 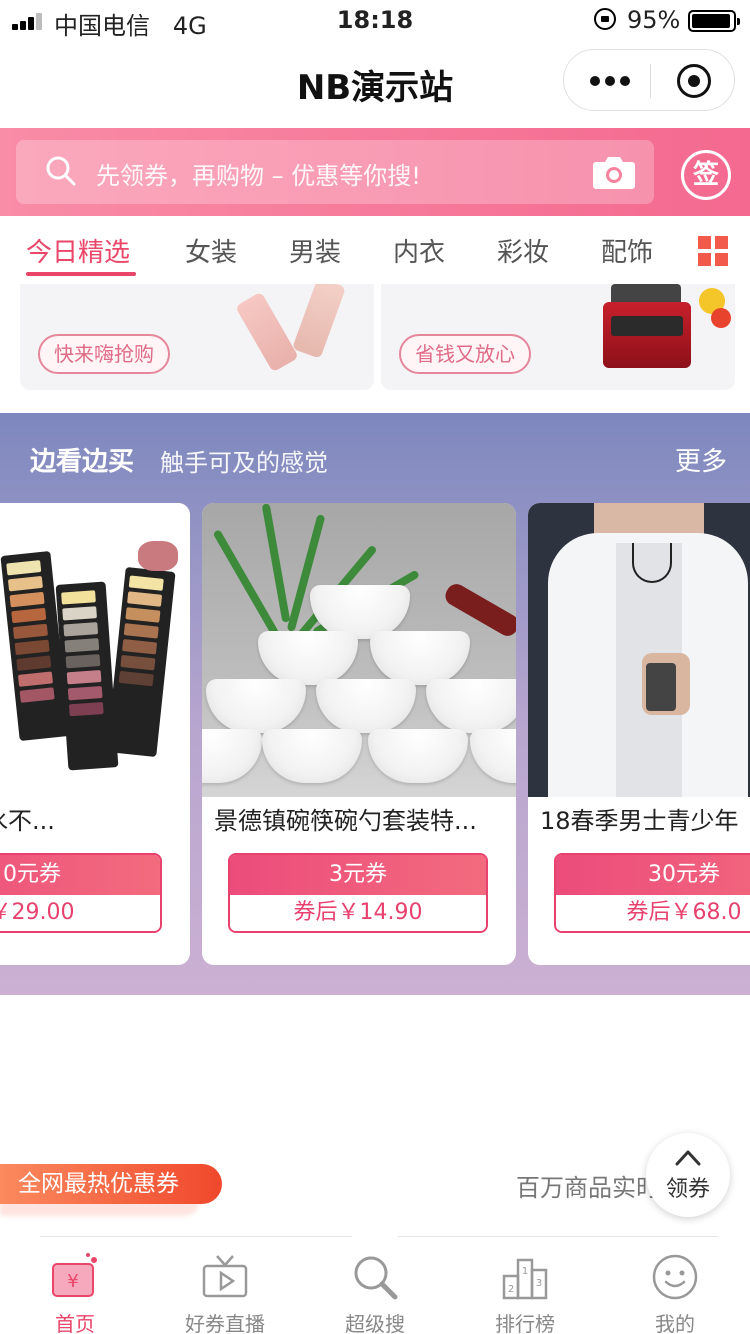 I want to click on section-subtitle: 触手可及的感觉, so click(x=244, y=463).